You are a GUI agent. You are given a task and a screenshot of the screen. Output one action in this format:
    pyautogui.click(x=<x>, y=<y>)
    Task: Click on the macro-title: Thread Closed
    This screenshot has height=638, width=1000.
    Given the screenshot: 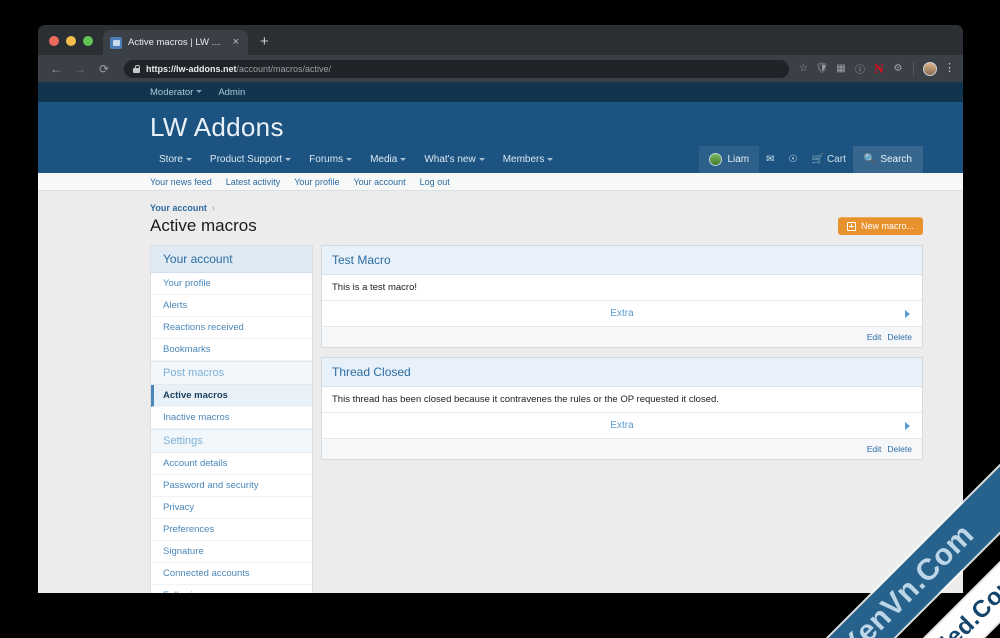 What is the action you would take?
    pyautogui.click(x=622, y=372)
    